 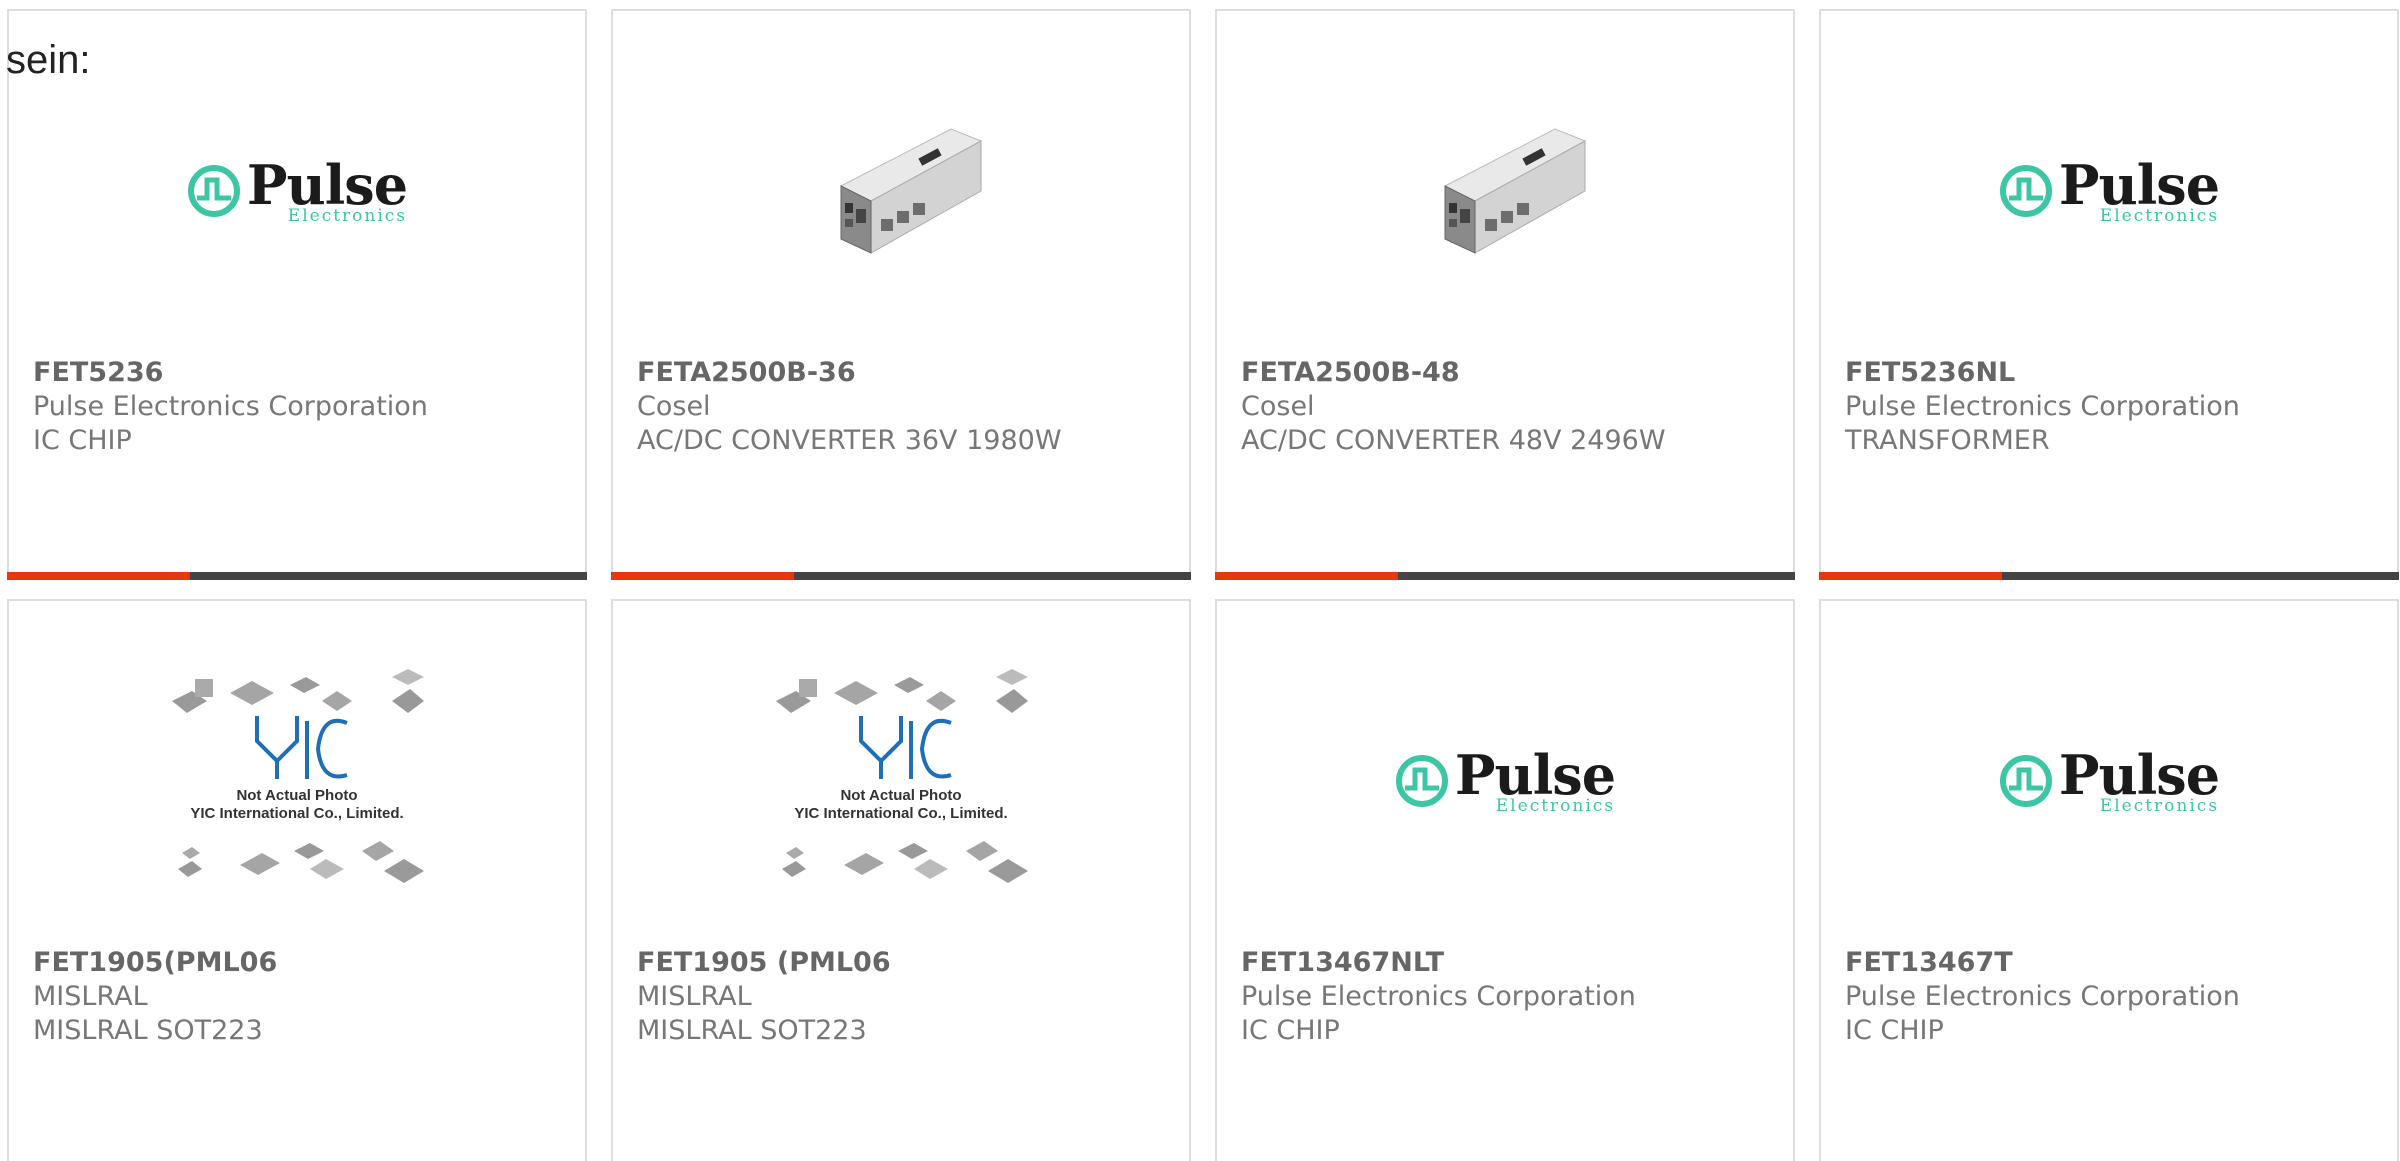 I want to click on intro-text: sein:, so click(x=48, y=60).